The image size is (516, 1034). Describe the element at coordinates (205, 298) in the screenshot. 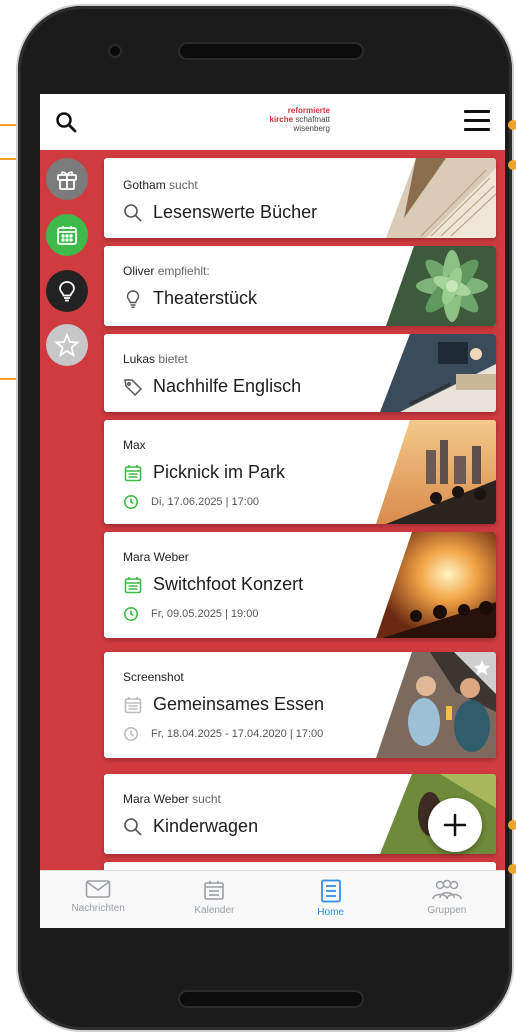

I see `card-title: Theaterstück` at that location.